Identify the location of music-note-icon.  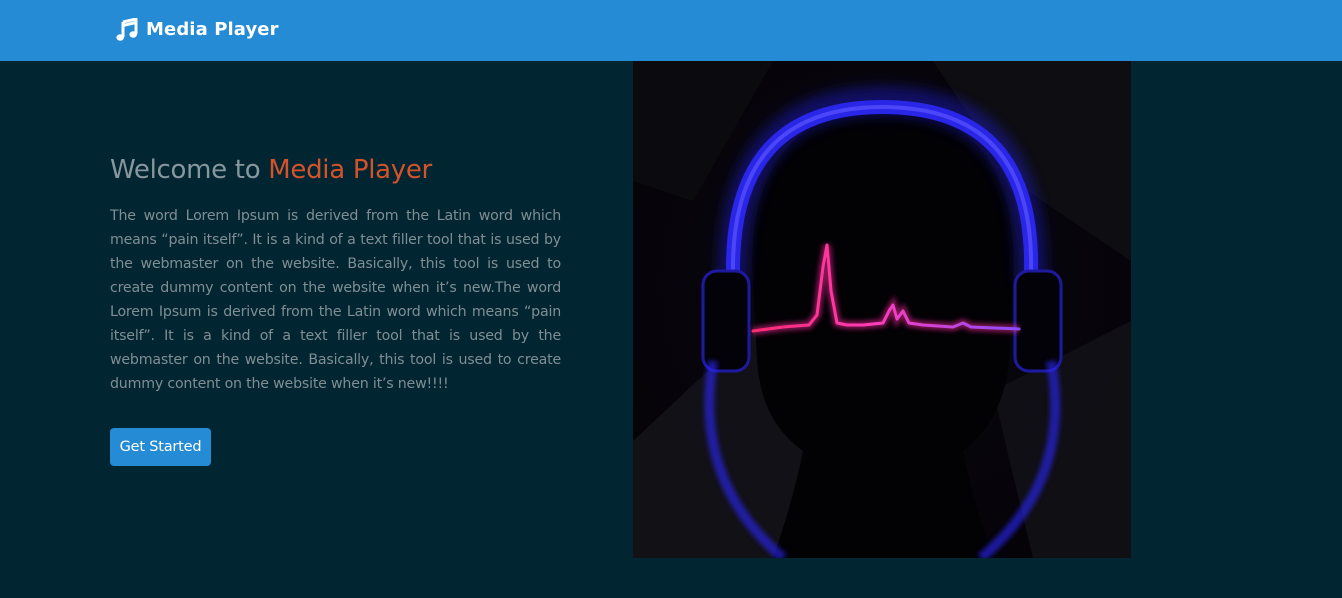
(127, 29).